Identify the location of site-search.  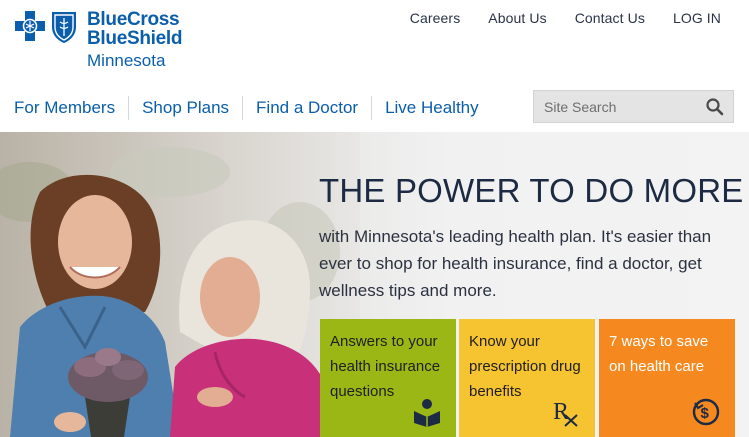
(633, 106).